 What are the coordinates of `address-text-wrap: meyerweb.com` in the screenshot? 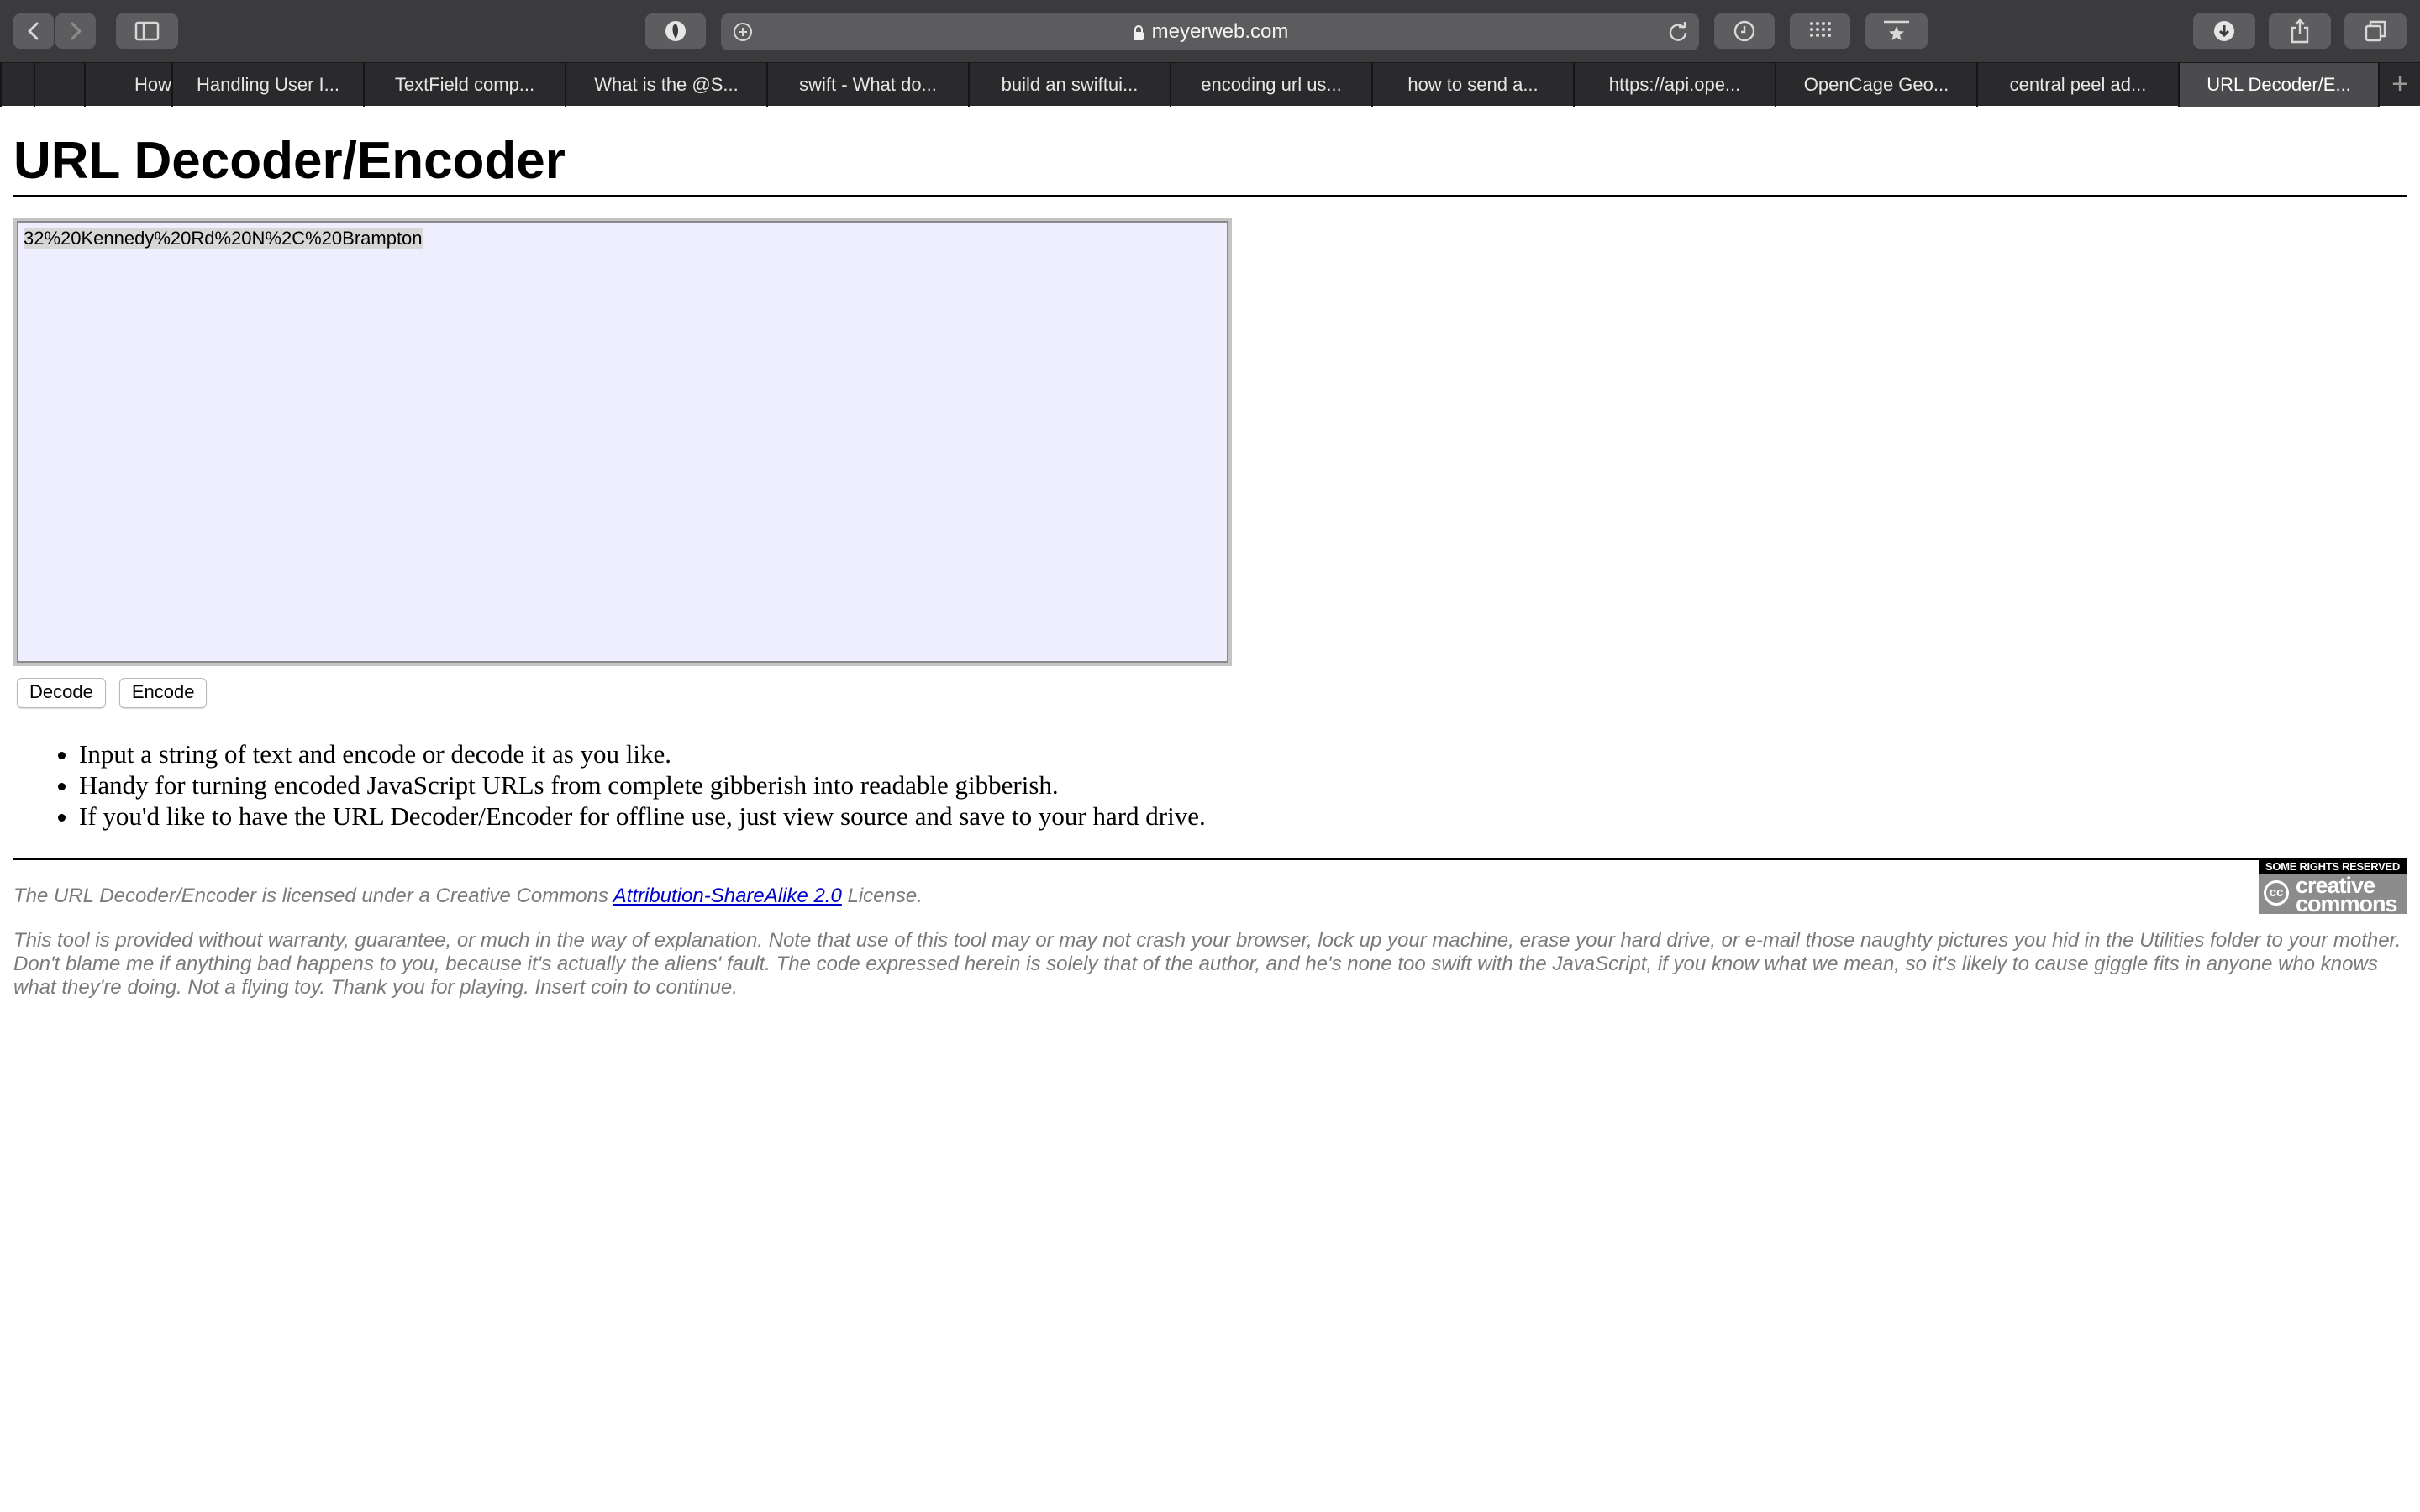 It's located at (1210, 31).